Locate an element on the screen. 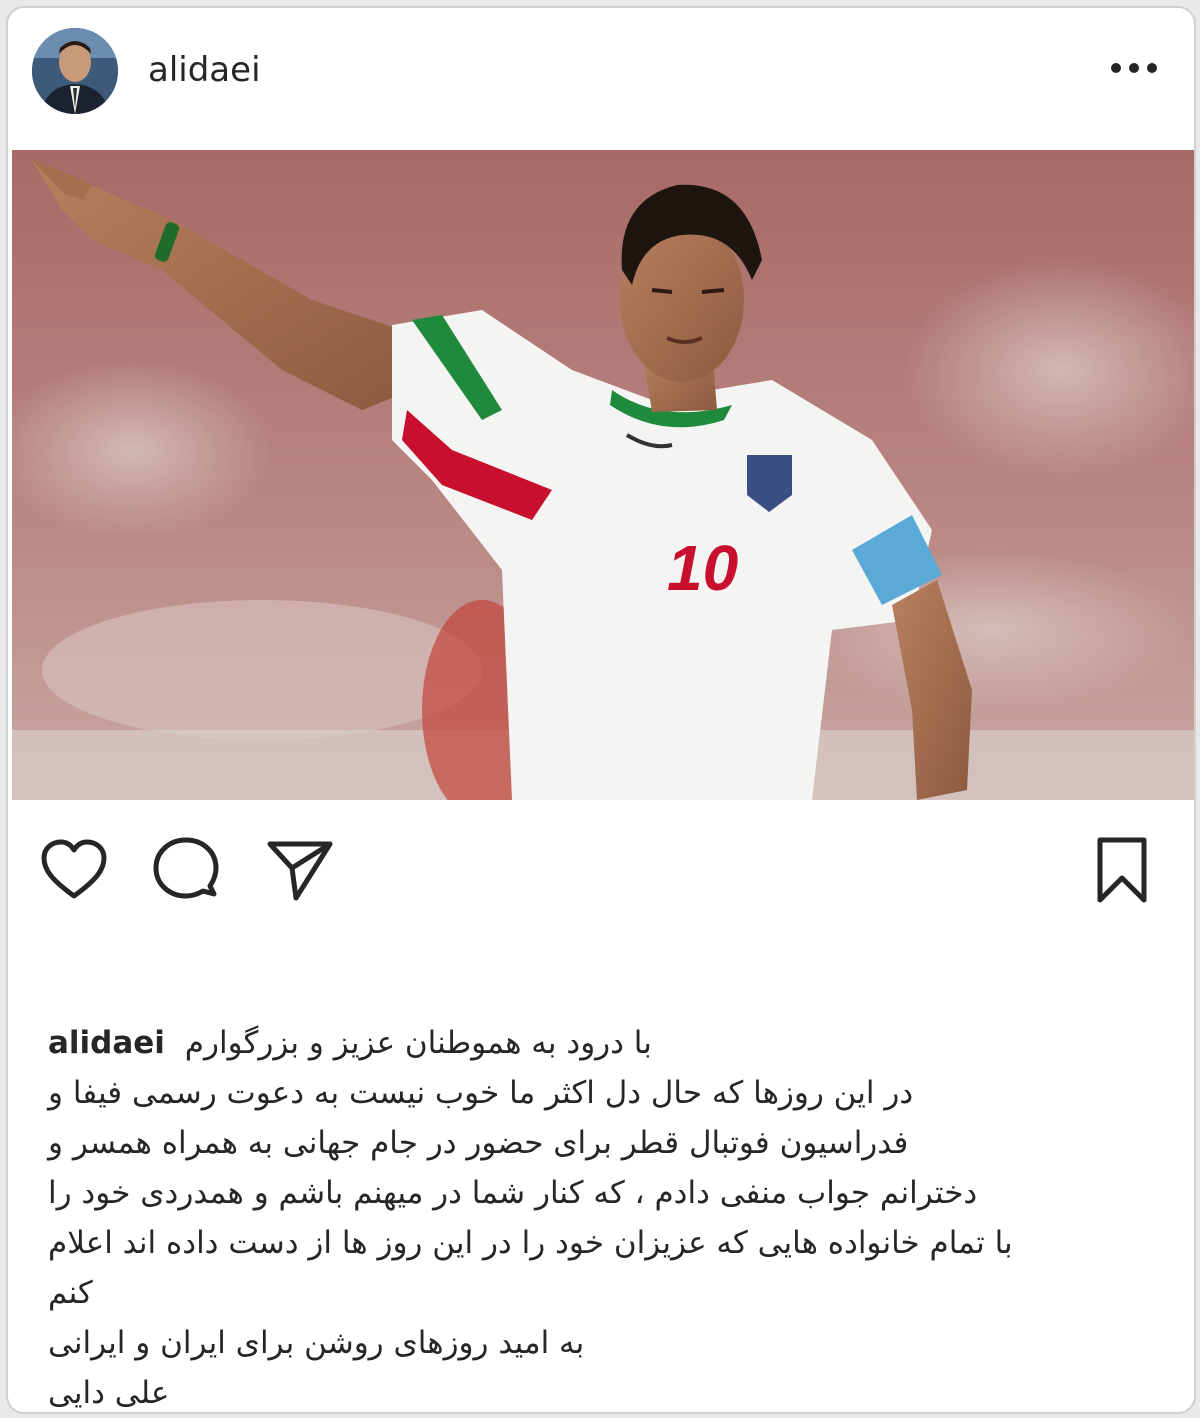 Image resolution: width=1200 pixels, height=1418 pixels. jersey-number: 10 is located at coordinates (702, 568).